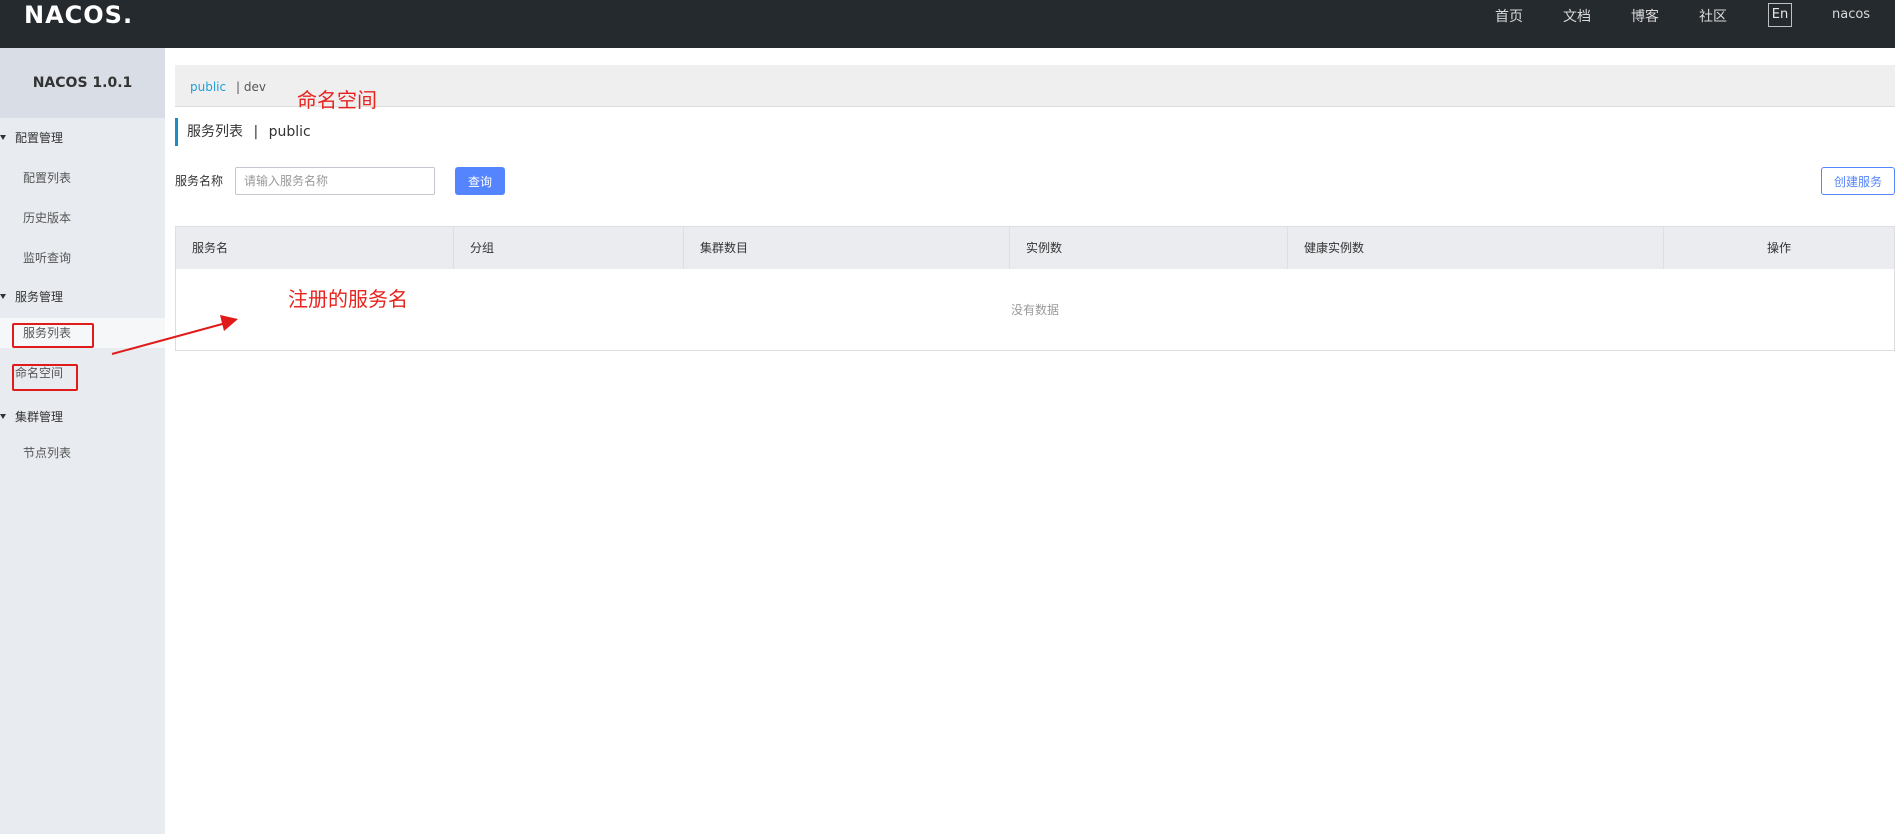  Describe the element at coordinates (348, 299) in the screenshot. I see `annotation-service-note: 注册的服务名` at that location.